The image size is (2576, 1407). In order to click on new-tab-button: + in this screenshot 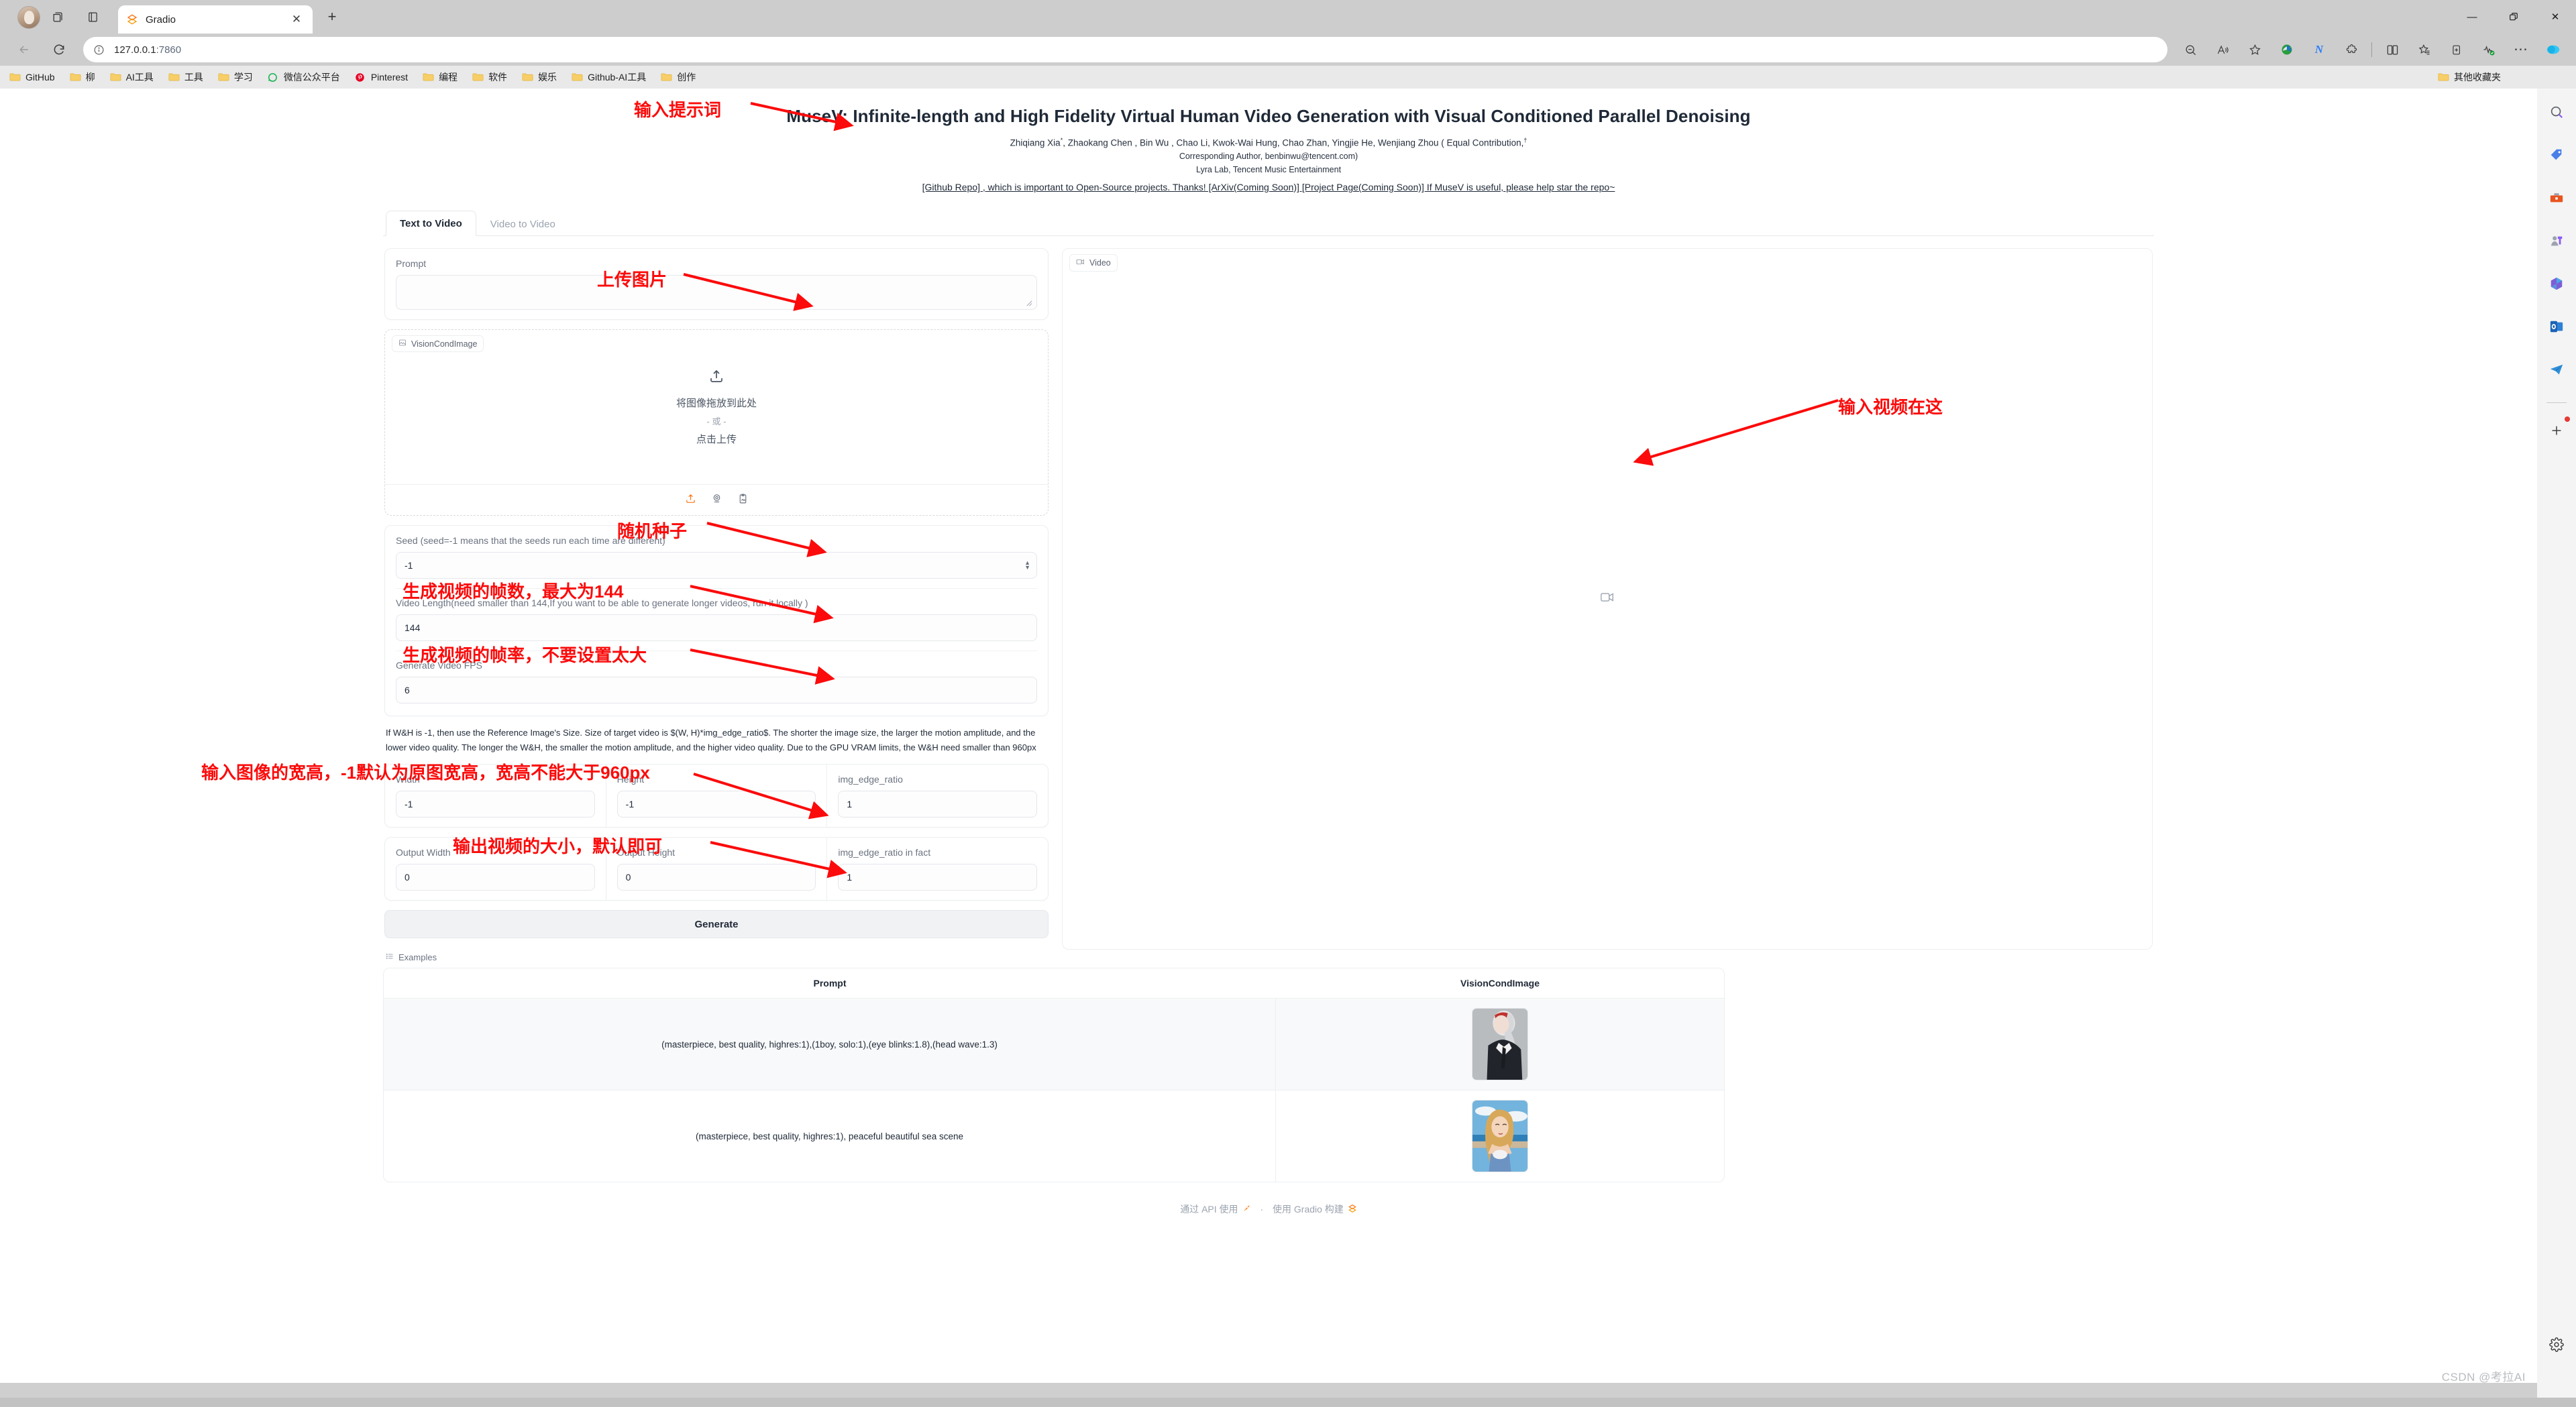, I will do `click(332, 16)`.